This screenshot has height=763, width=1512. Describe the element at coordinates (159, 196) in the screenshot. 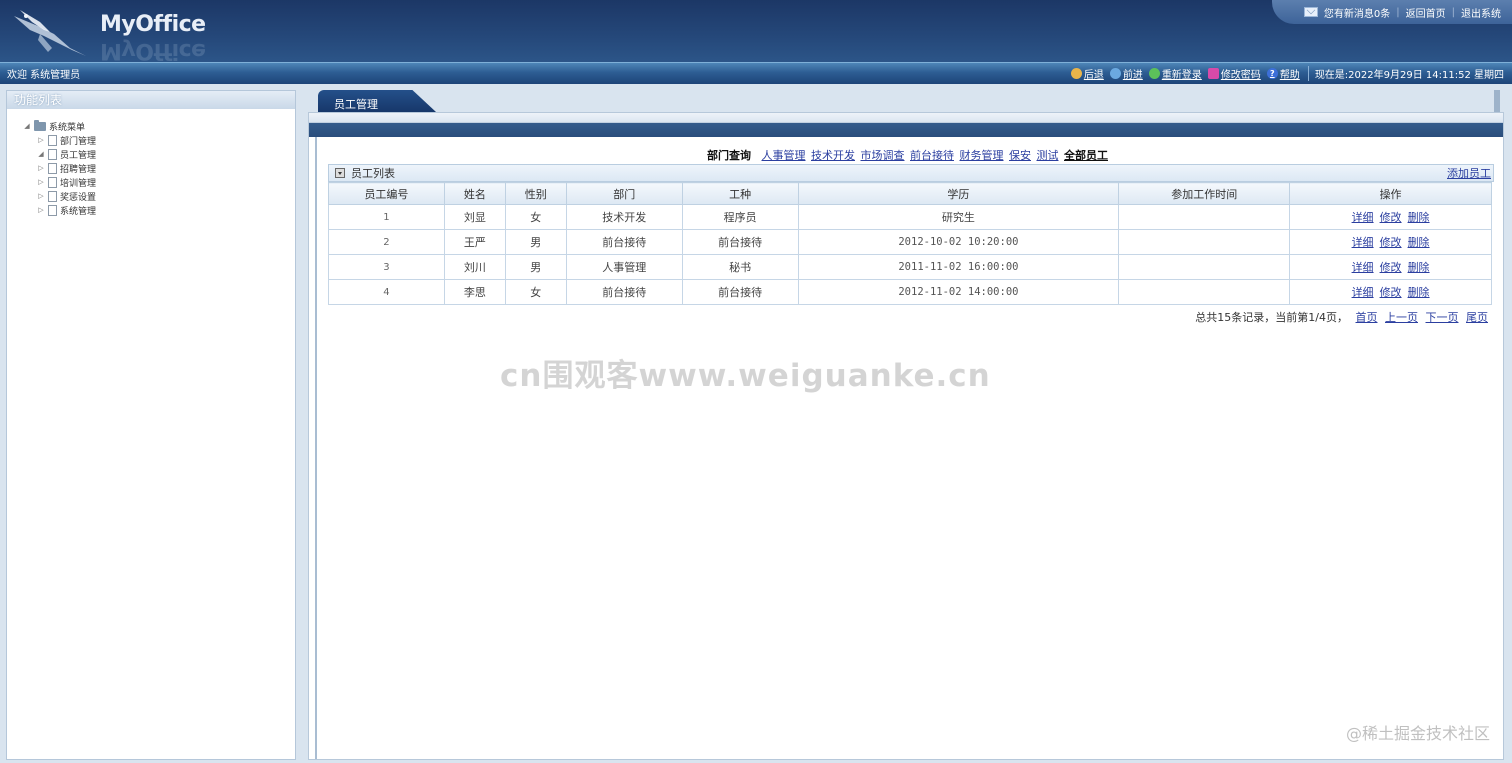

I see `sidebar-item-rewards: ▷ 奖惩设置` at that location.